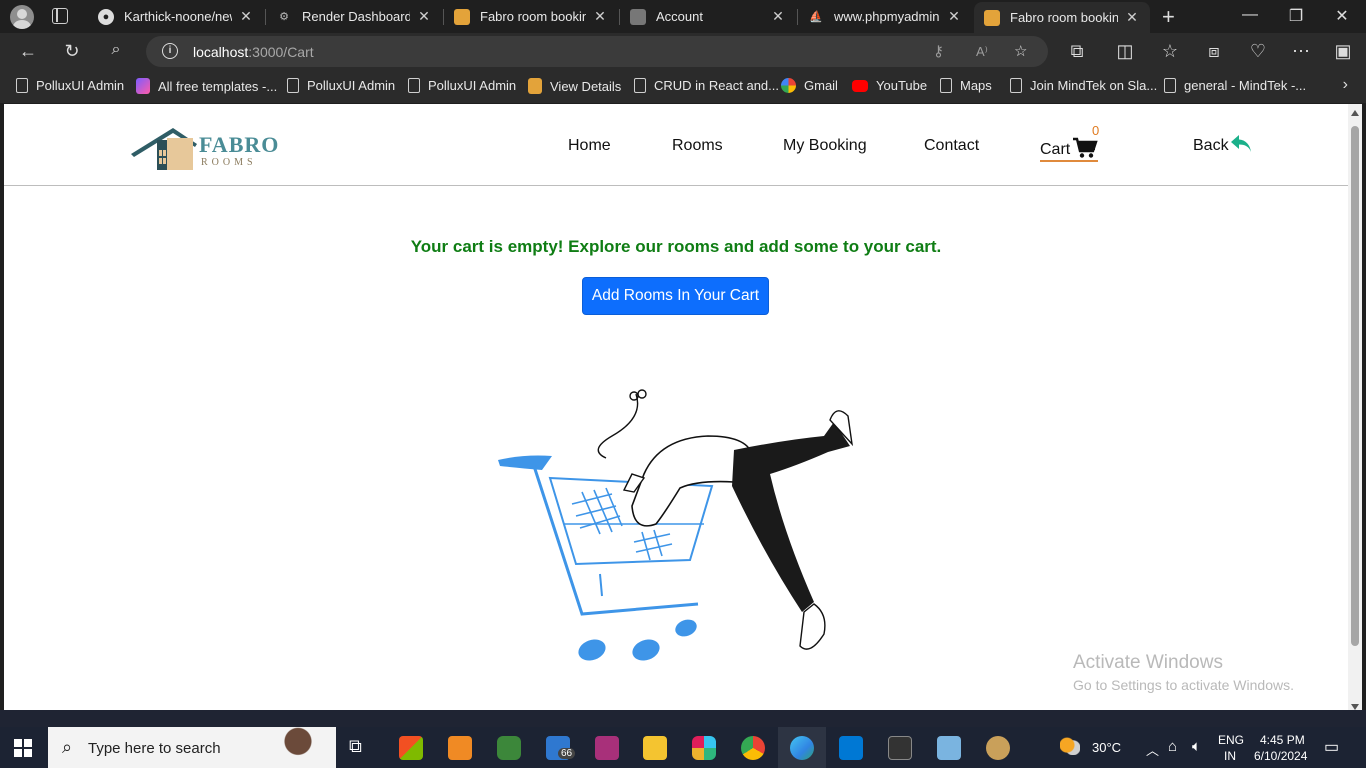 The height and width of the screenshot is (768, 1366). Describe the element at coordinates (176, 16) in the screenshot. I see `browser-tab-github: ● Karthick-noone/new ✕` at that location.